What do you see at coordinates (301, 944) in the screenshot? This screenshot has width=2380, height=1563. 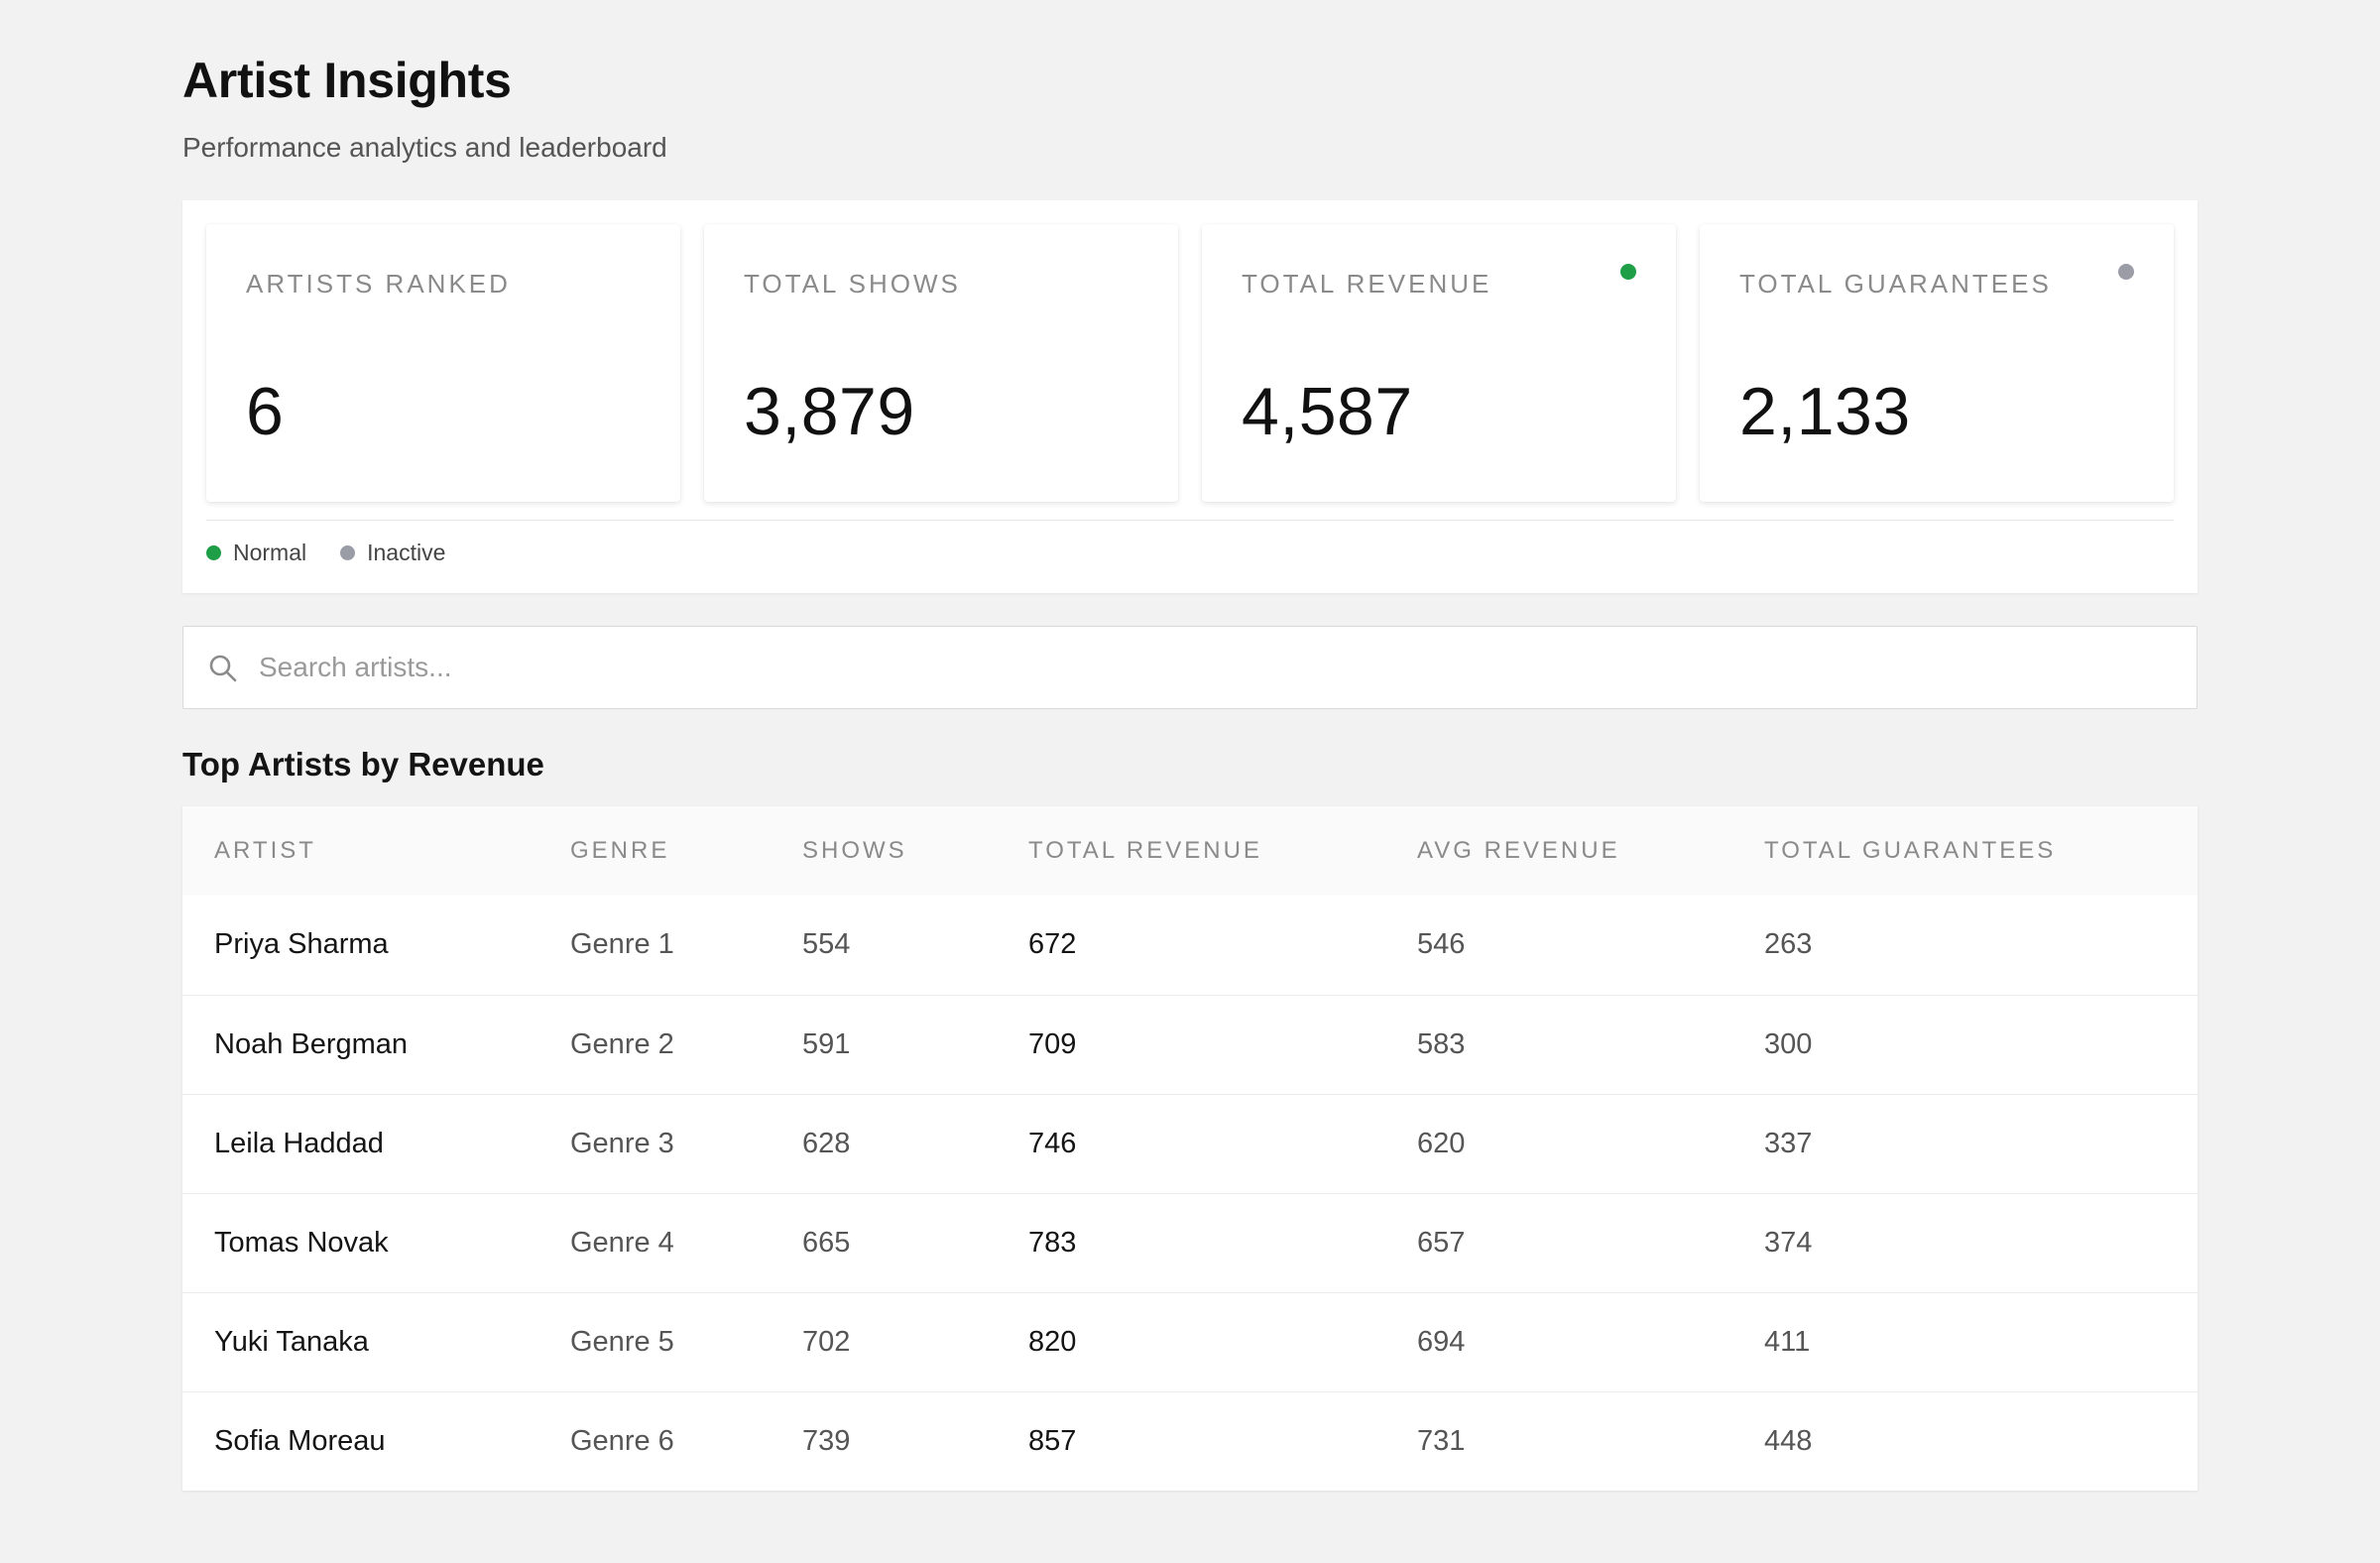 I see `cell-artist: Priya Sharma` at bounding box center [301, 944].